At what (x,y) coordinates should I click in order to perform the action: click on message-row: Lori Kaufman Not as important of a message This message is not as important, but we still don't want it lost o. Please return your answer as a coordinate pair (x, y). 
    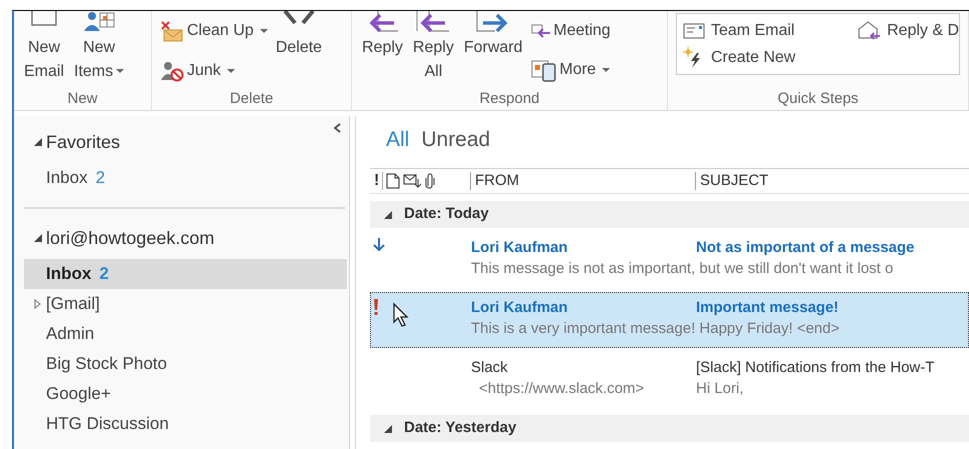
    Looking at the image, I should click on (669, 260).